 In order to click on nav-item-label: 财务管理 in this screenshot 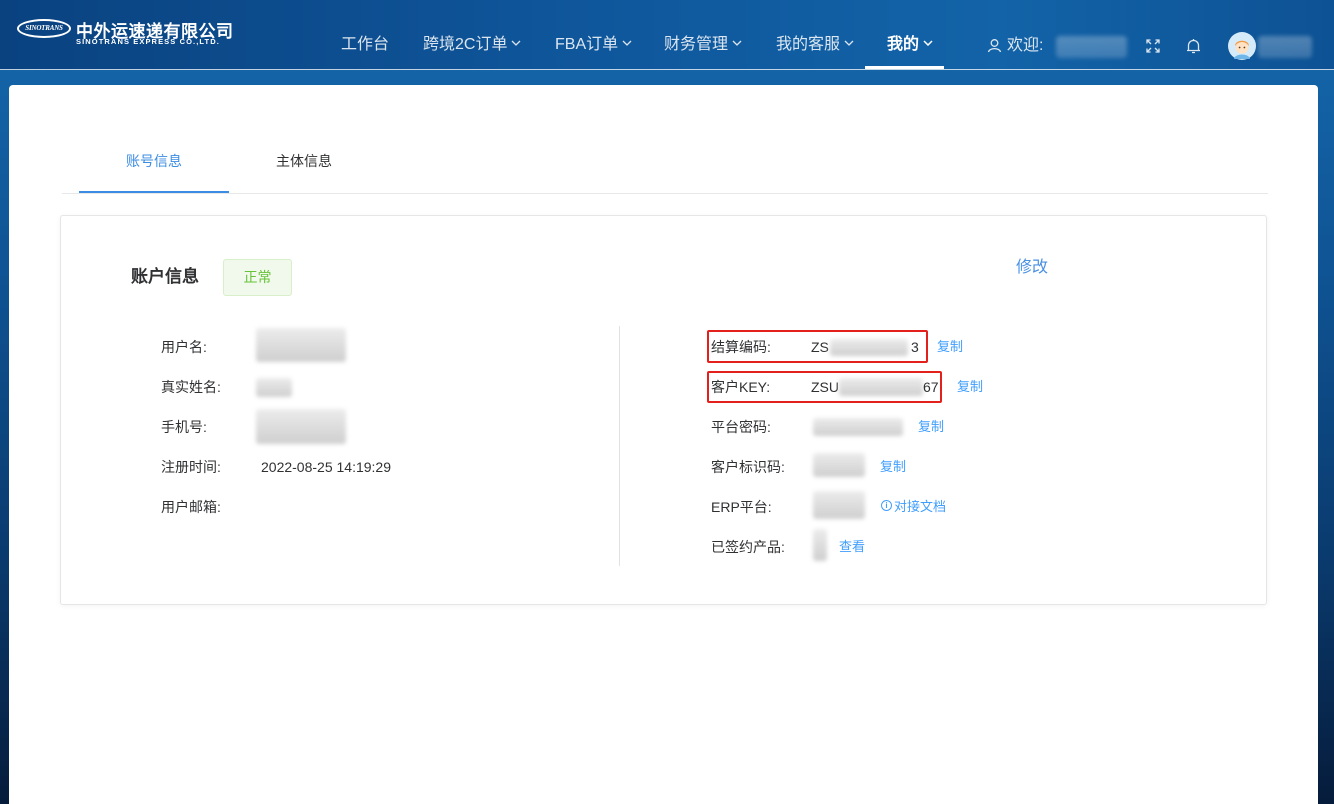, I will do `click(696, 44)`.